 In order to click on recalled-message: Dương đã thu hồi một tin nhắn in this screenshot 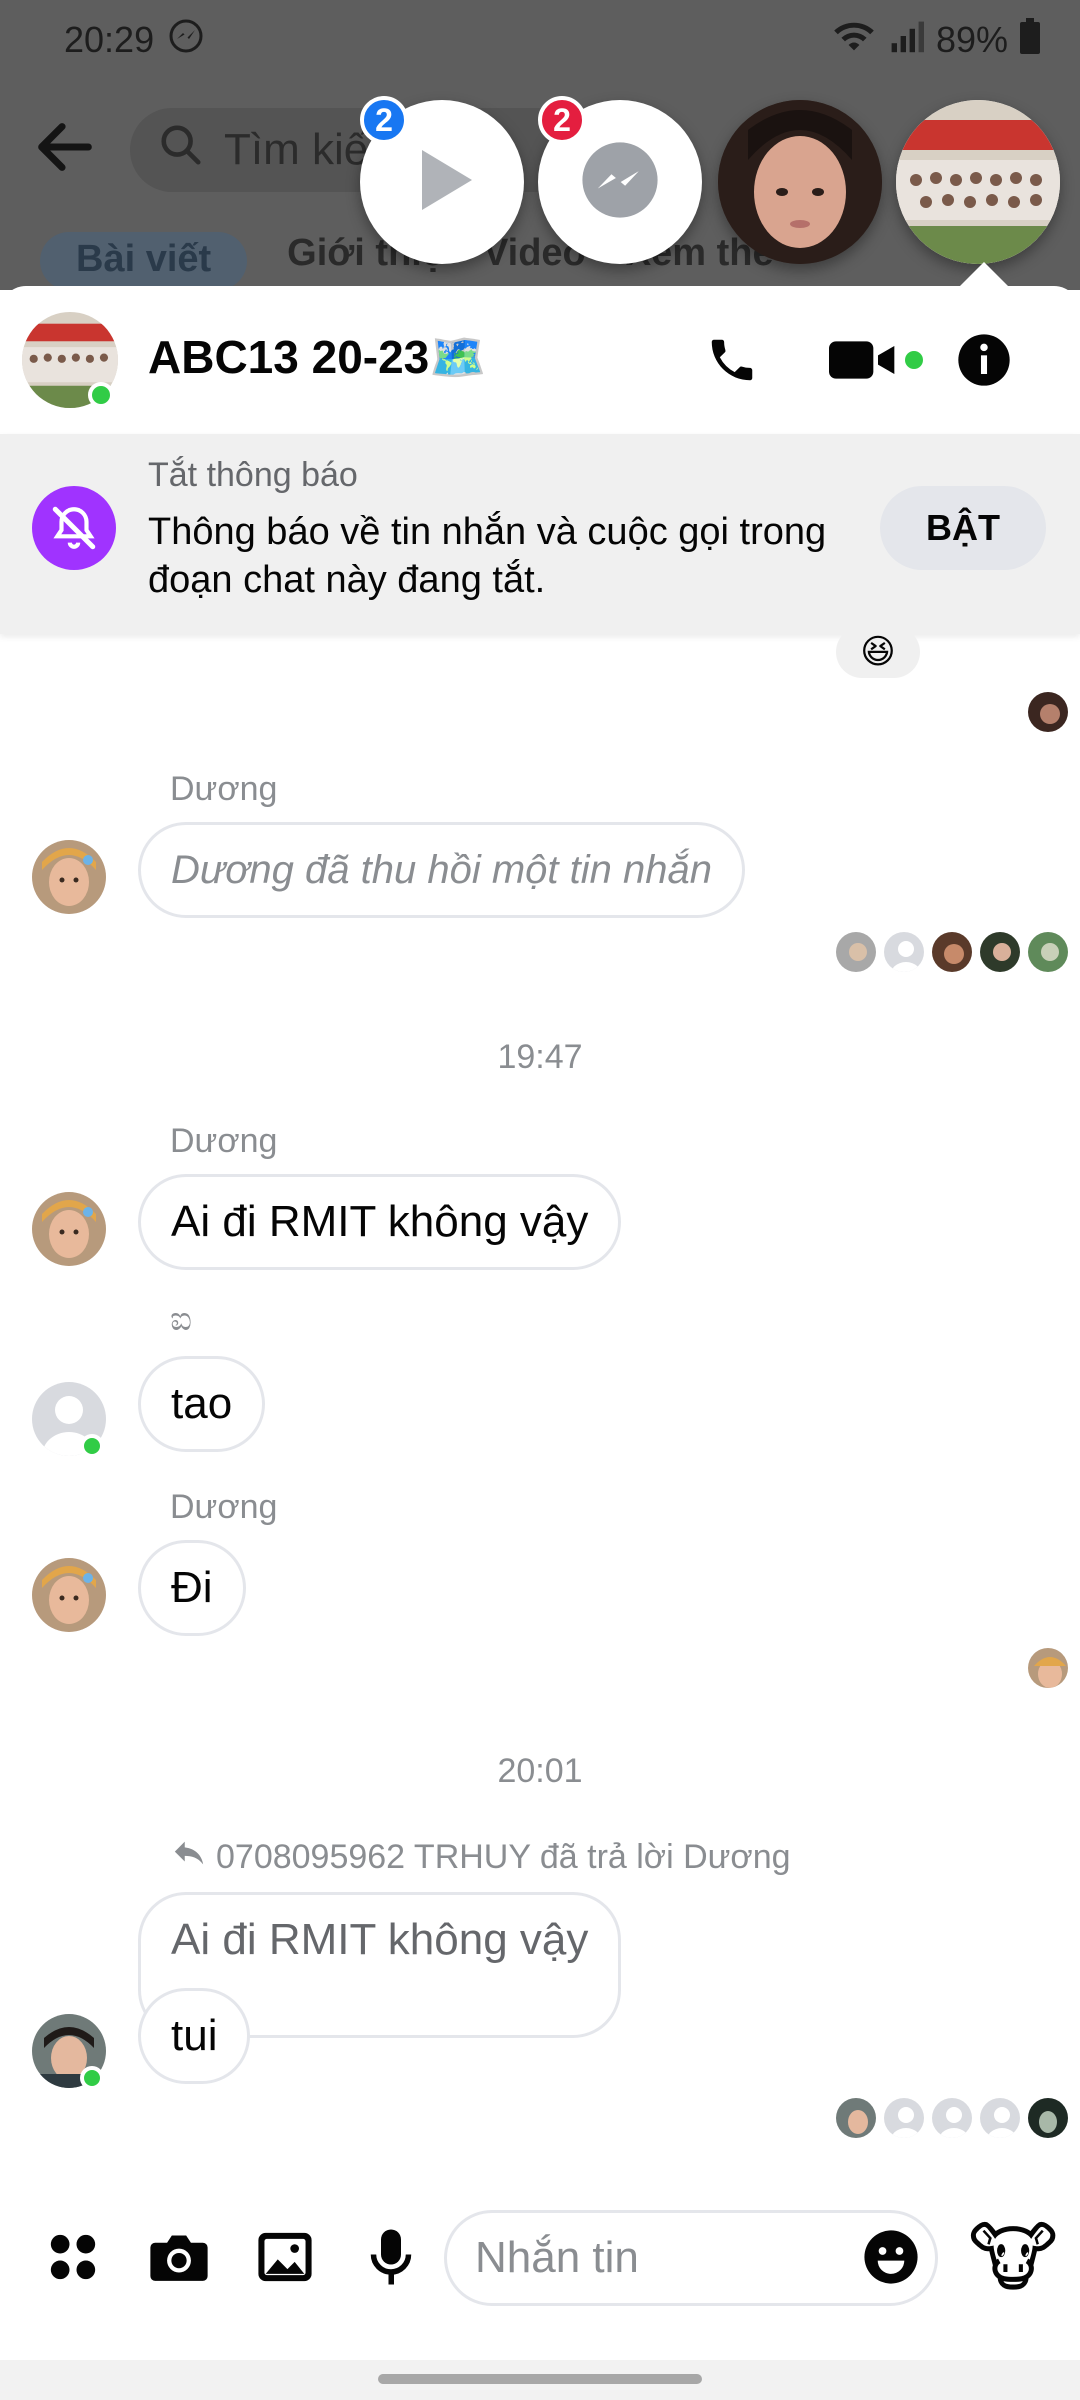, I will do `click(441, 870)`.